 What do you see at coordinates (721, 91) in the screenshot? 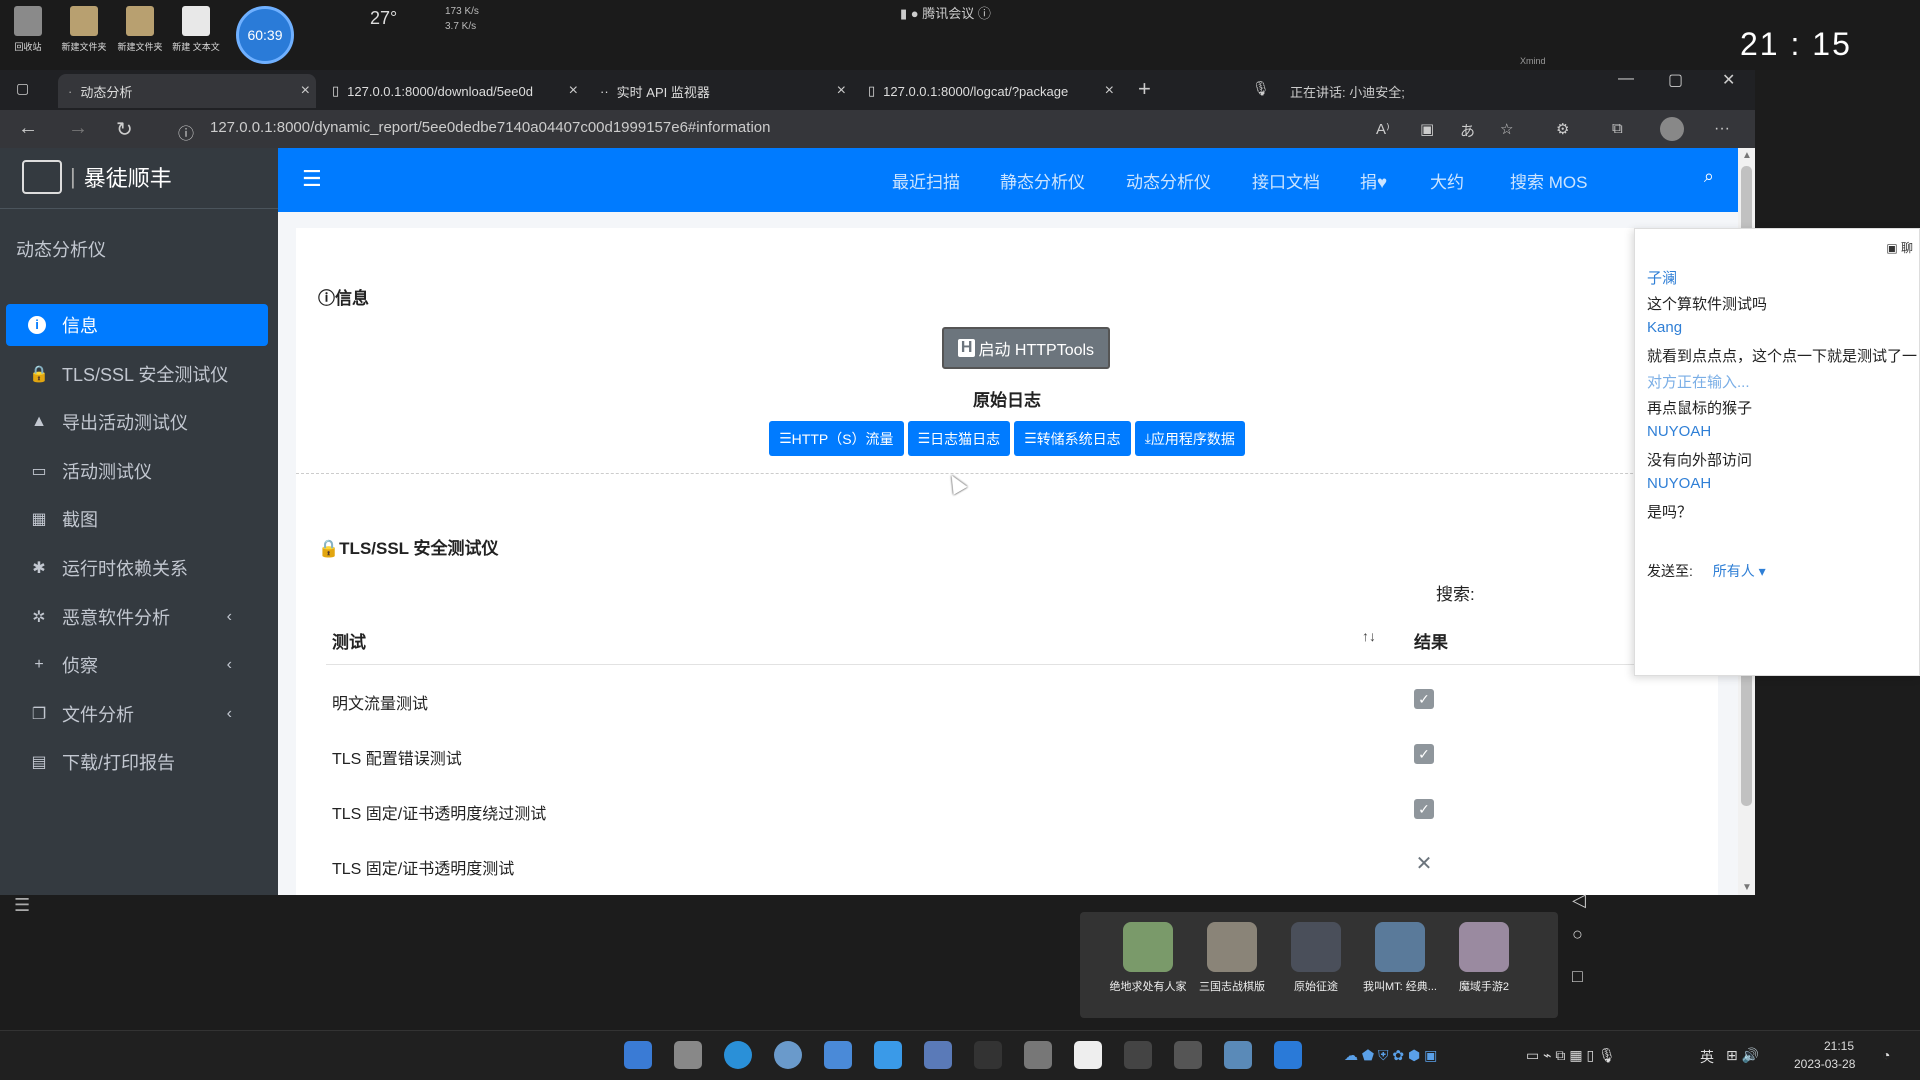
I see `tab-api-monitor: ·· 实时 API 监视器 ×` at bounding box center [721, 91].